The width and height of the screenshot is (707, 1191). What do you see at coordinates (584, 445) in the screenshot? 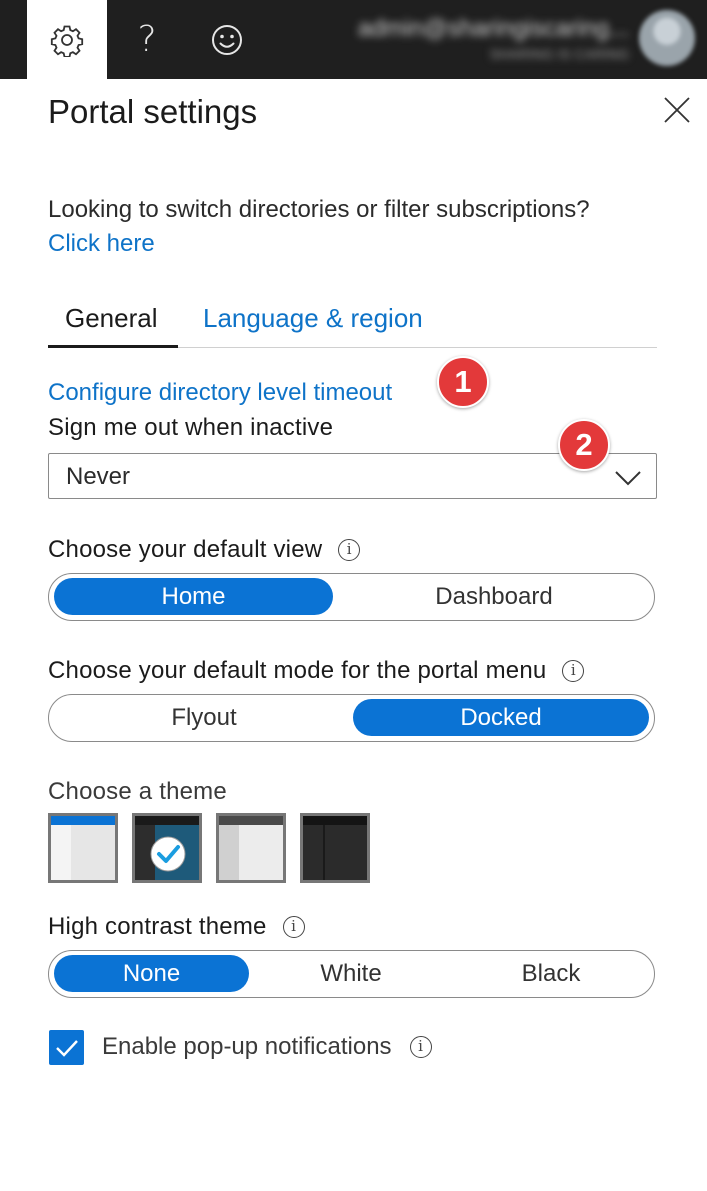
I see `annotation-badge-2: 2` at bounding box center [584, 445].